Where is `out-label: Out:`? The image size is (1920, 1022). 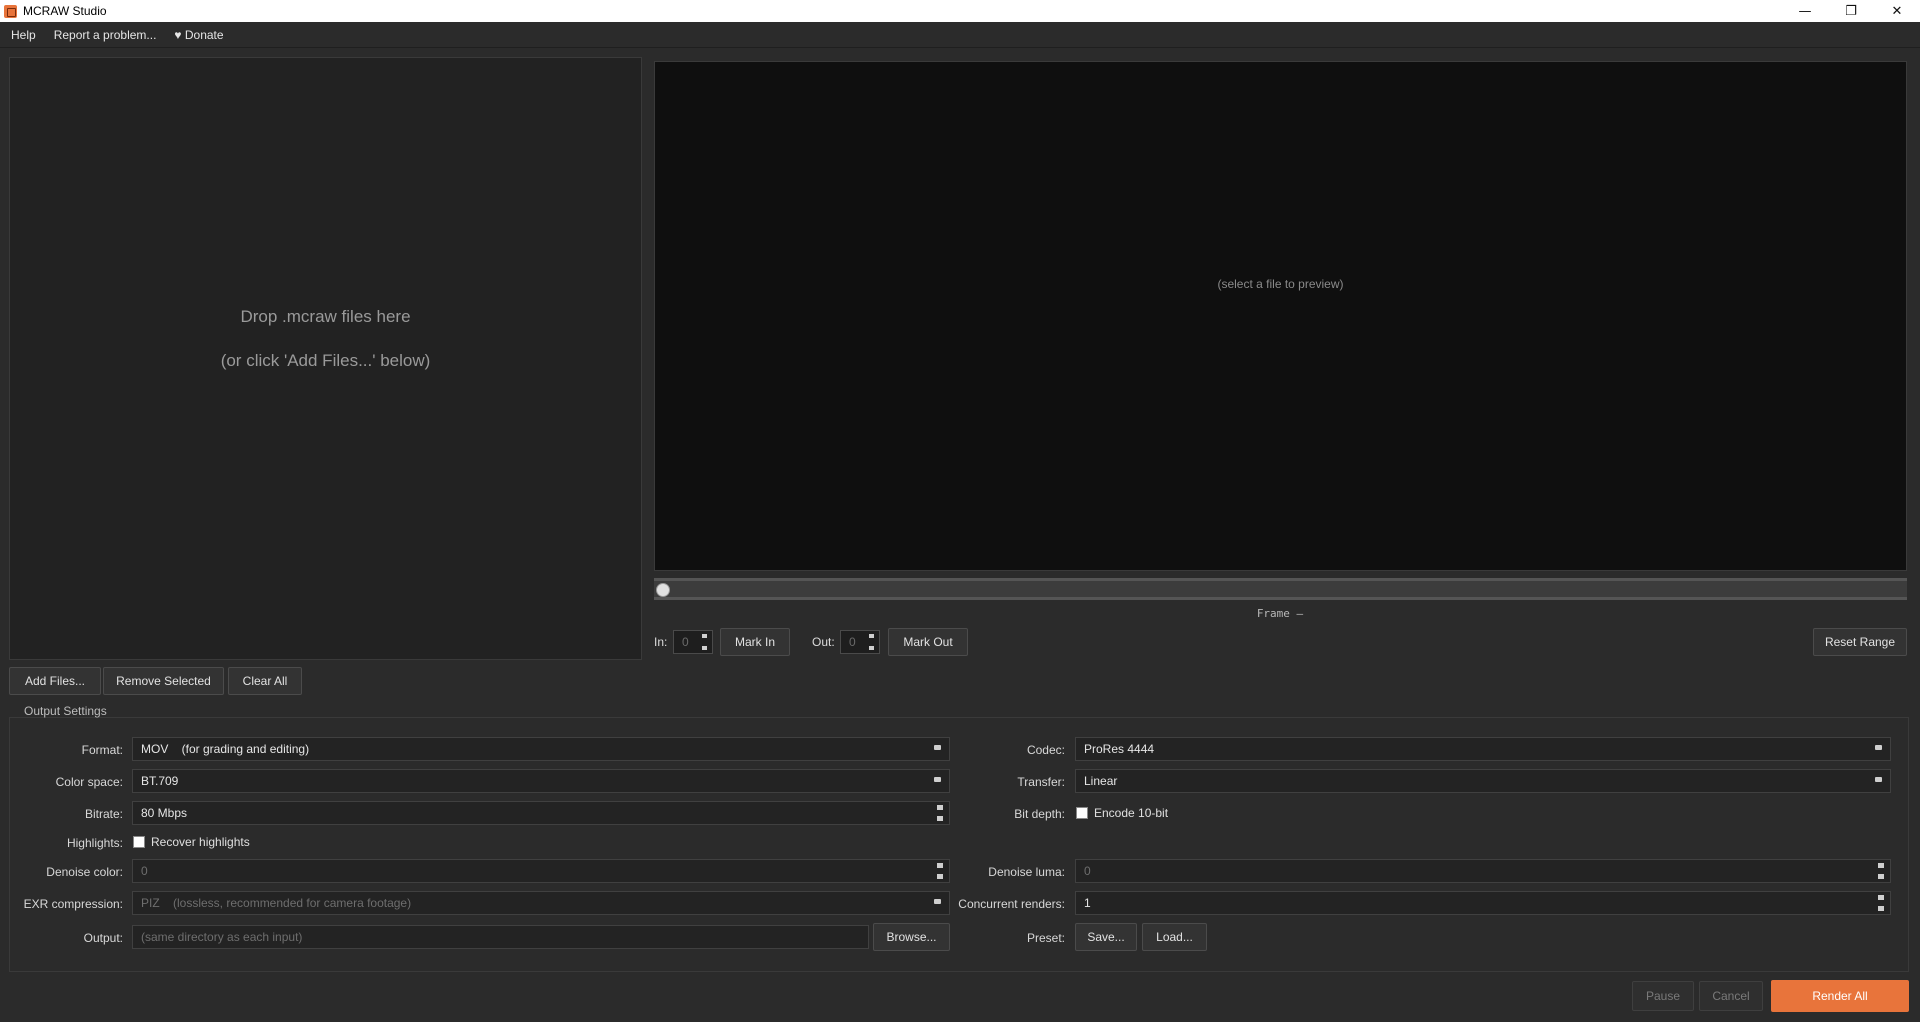
out-label: Out: is located at coordinates (823, 642).